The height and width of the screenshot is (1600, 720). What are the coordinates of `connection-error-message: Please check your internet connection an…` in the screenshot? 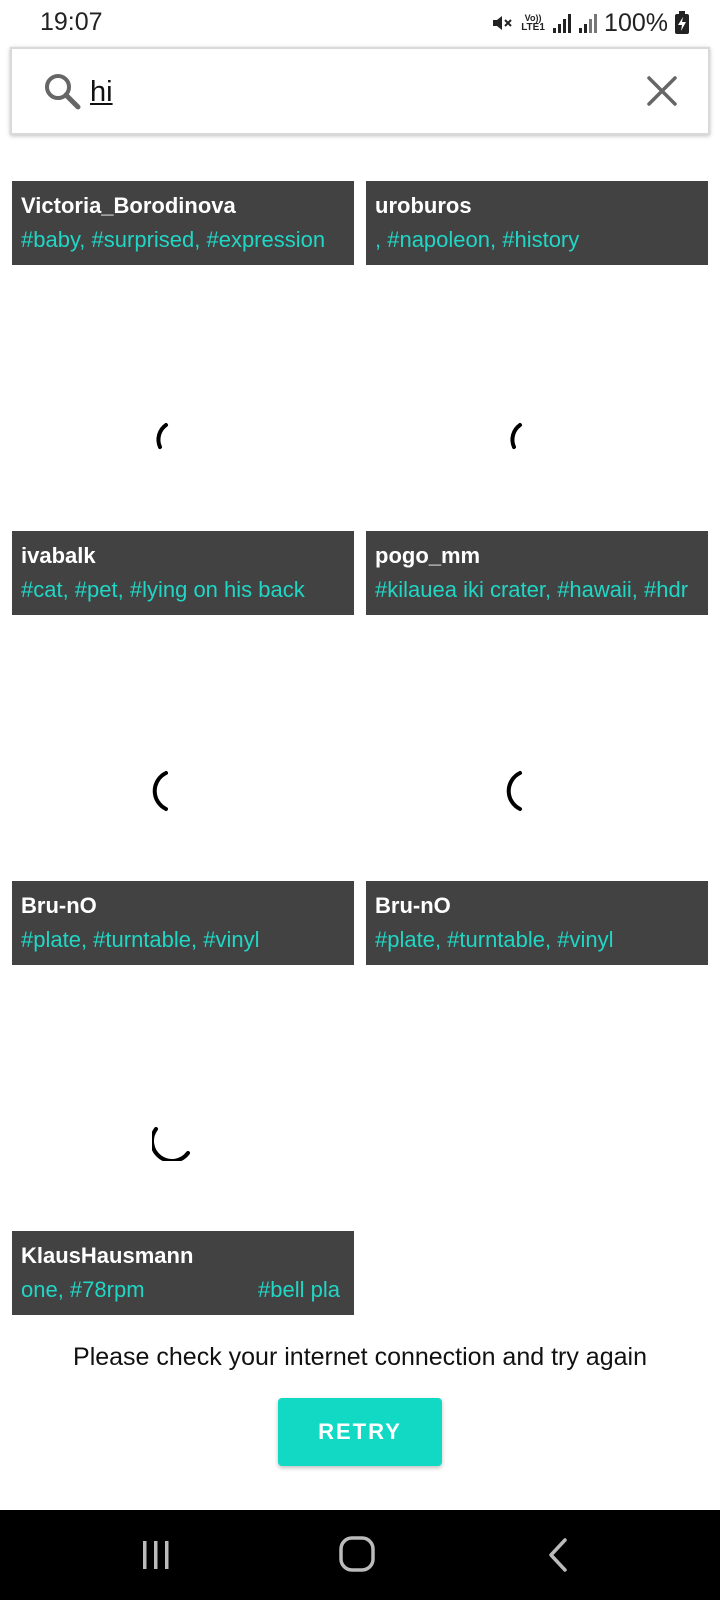 It's located at (360, 1357).